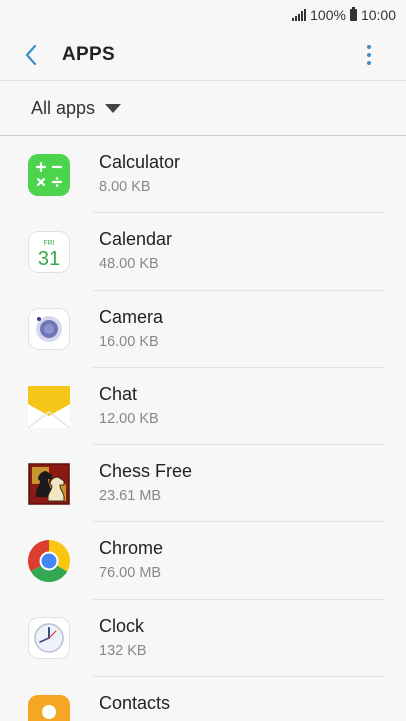  What do you see at coordinates (49, 638) in the screenshot?
I see `clock-icon` at bounding box center [49, 638].